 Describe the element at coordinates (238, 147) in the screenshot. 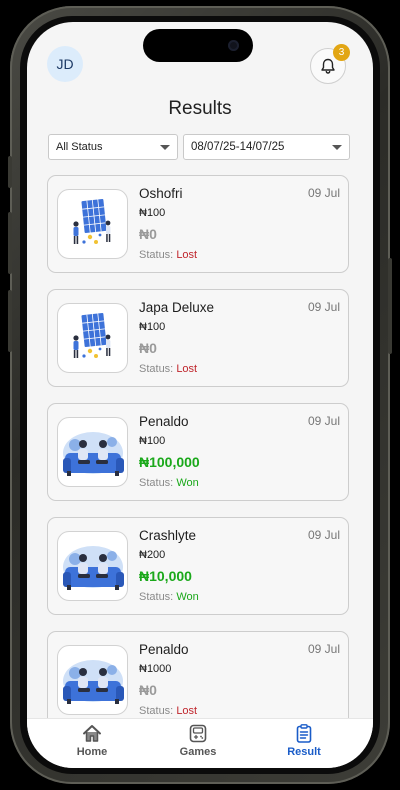

I see `date-range-value: 08/07/25-14/07/25` at that location.